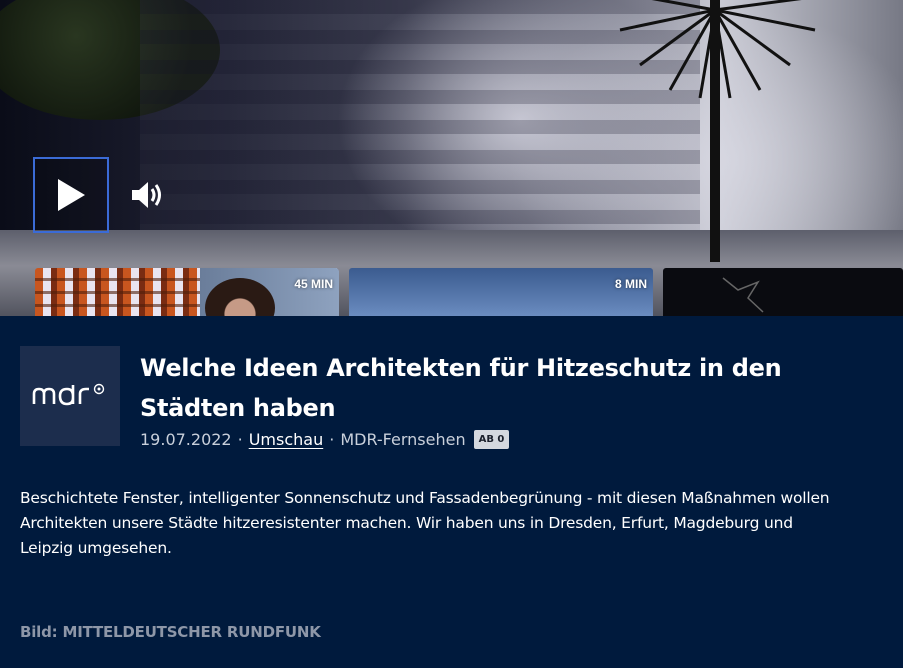 This screenshot has width=903, height=668. What do you see at coordinates (313, 284) in the screenshot?
I see `teaser-duration: 45 MIN` at bounding box center [313, 284].